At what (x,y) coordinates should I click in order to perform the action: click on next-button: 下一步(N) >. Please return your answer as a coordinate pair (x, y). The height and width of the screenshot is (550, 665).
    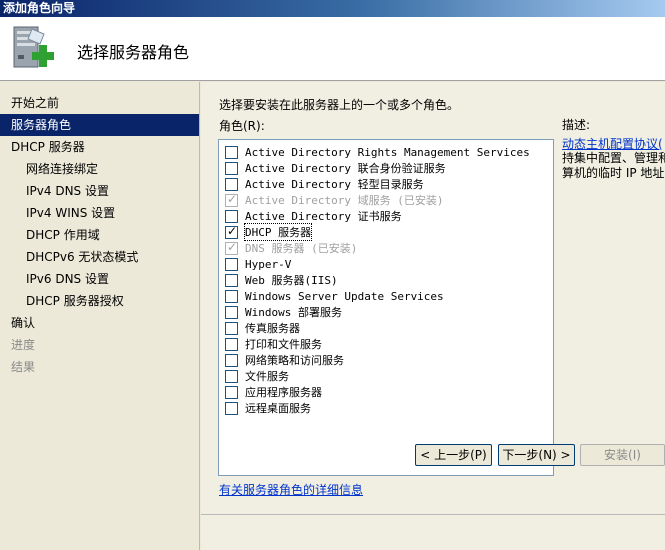
    Looking at the image, I should click on (536, 455).